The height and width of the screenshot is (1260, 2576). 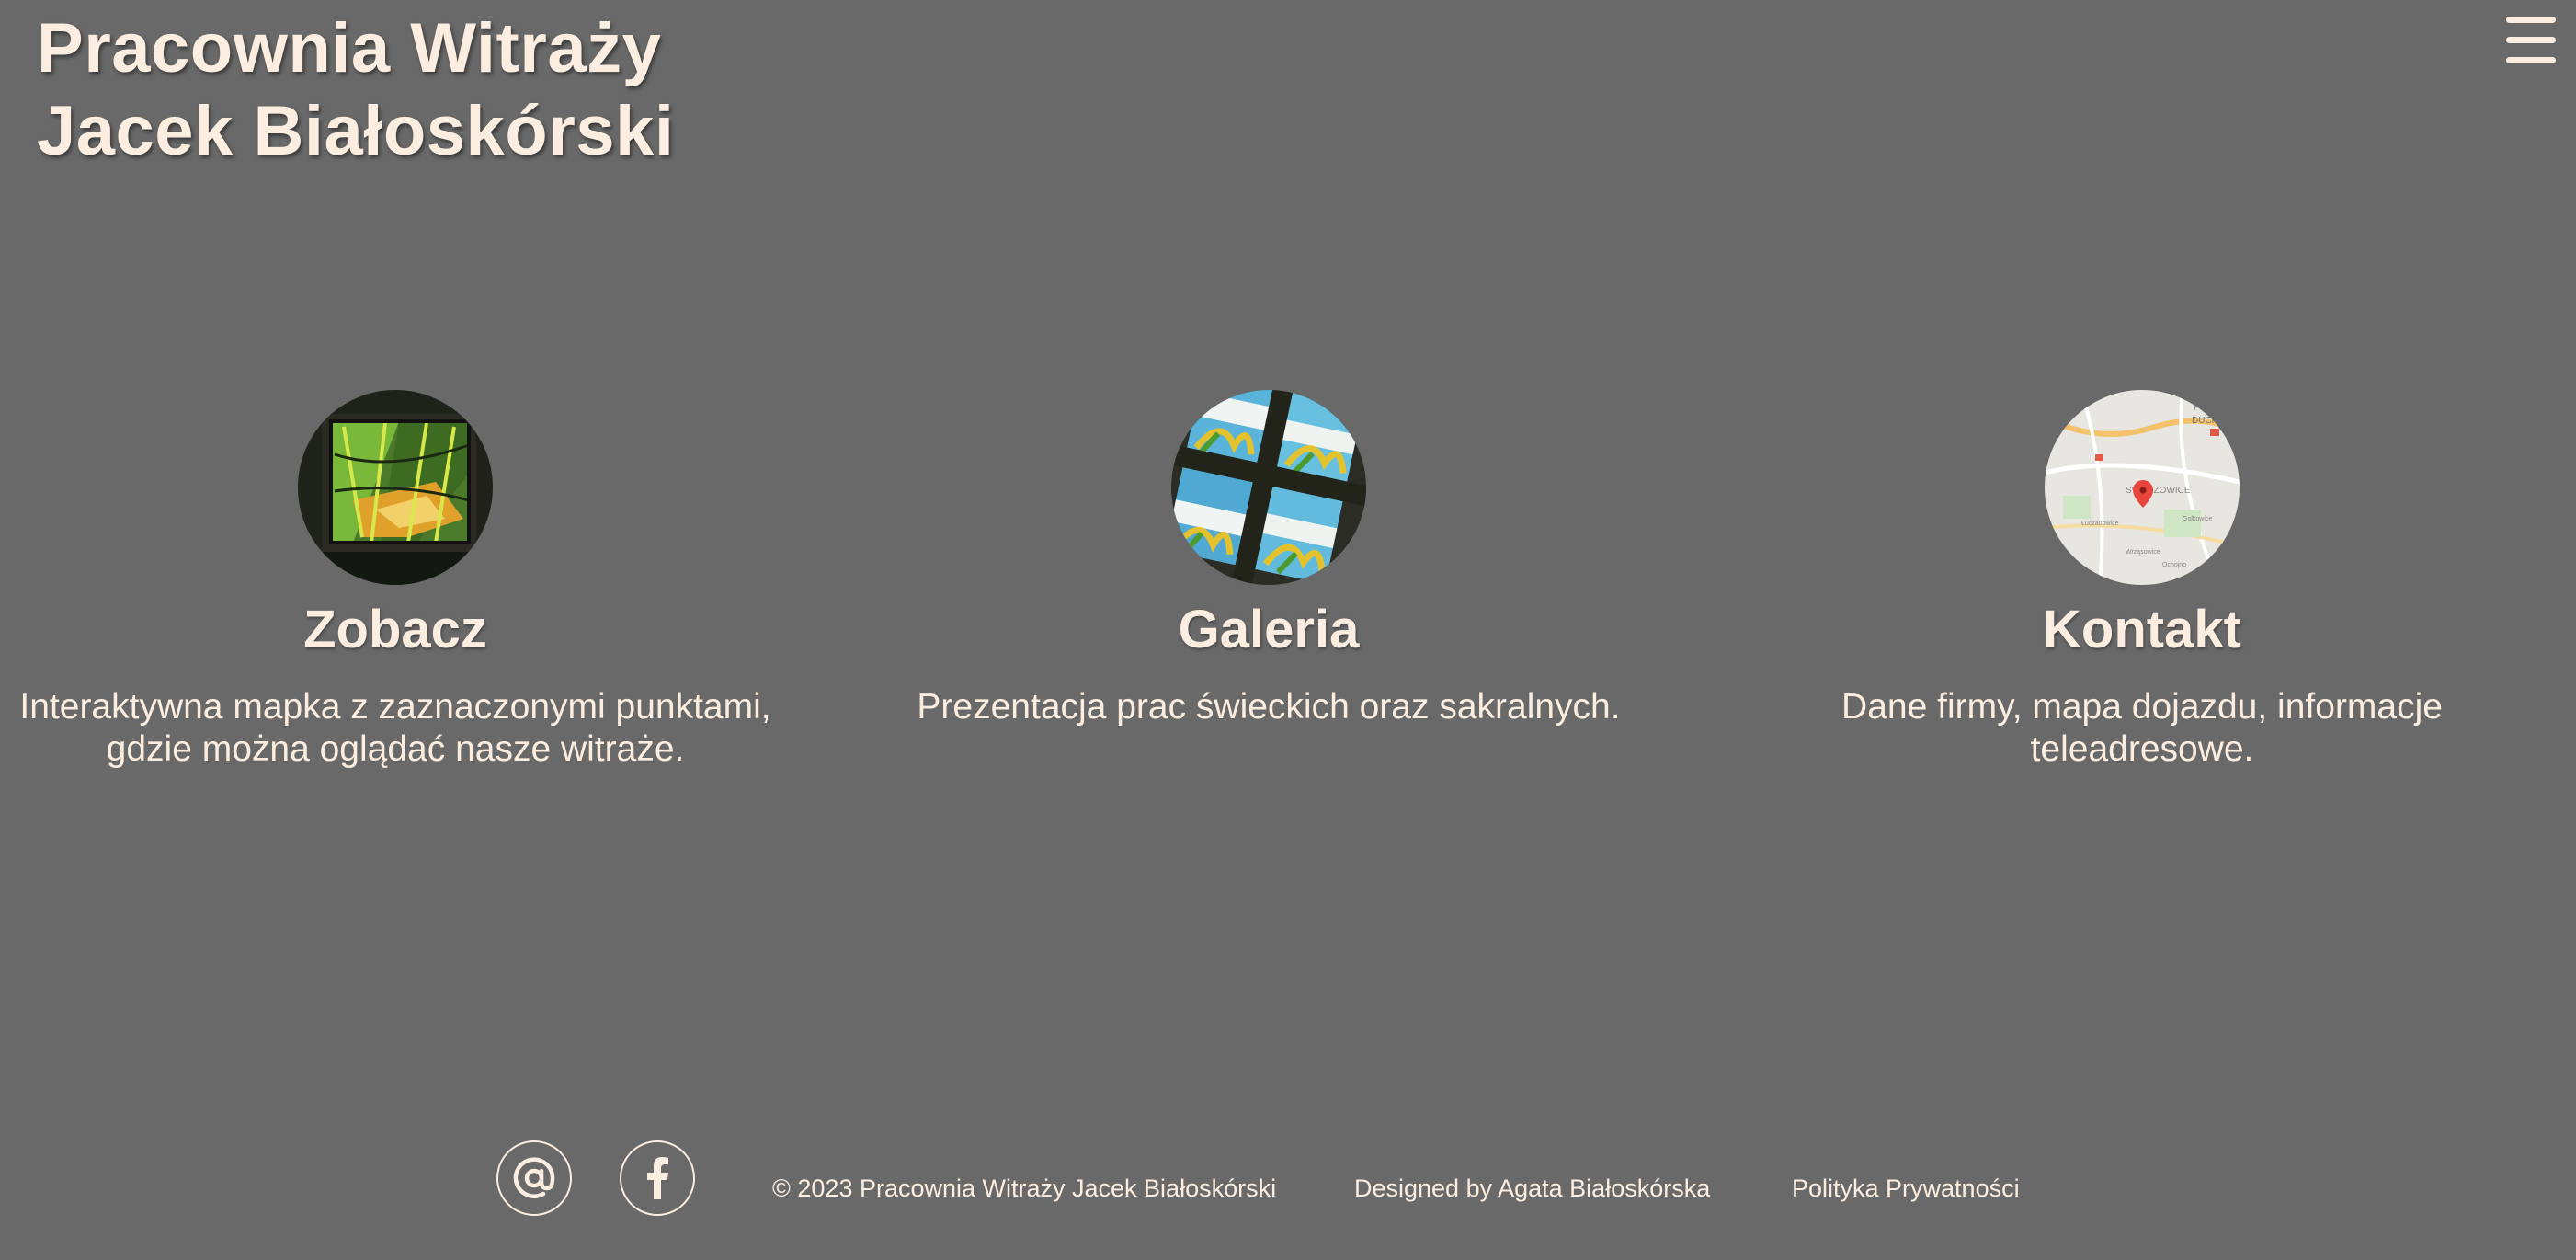 I want to click on facebook-icon, so click(x=657, y=1178).